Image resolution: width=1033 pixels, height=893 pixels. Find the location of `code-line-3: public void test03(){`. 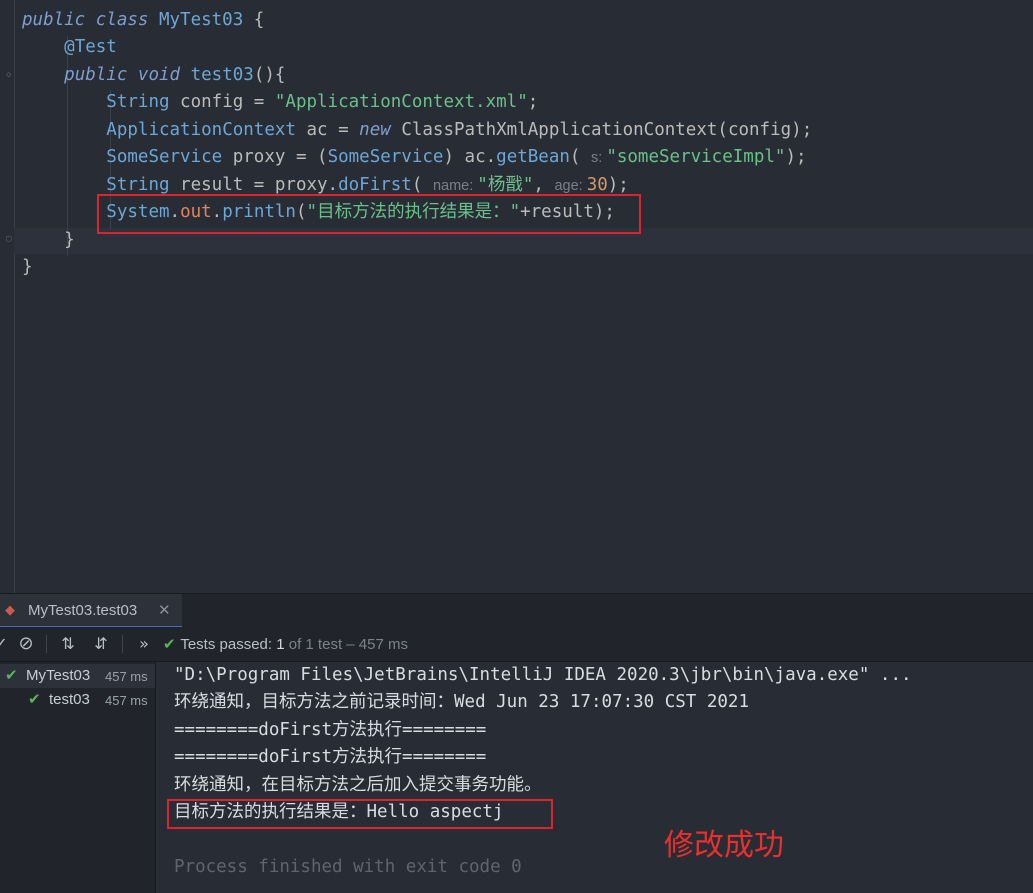

code-line-3: public void test03(){ is located at coordinates (153, 75).